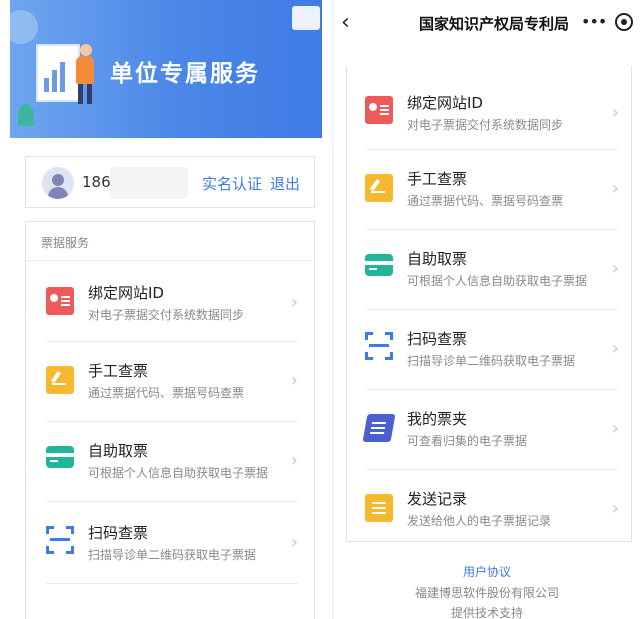 This screenshot has width=640, height=619. What do you see at coordinates (437, 419) in the screenshot?
I see `item-title: 我的票夹` at bounding box center [437, 419].